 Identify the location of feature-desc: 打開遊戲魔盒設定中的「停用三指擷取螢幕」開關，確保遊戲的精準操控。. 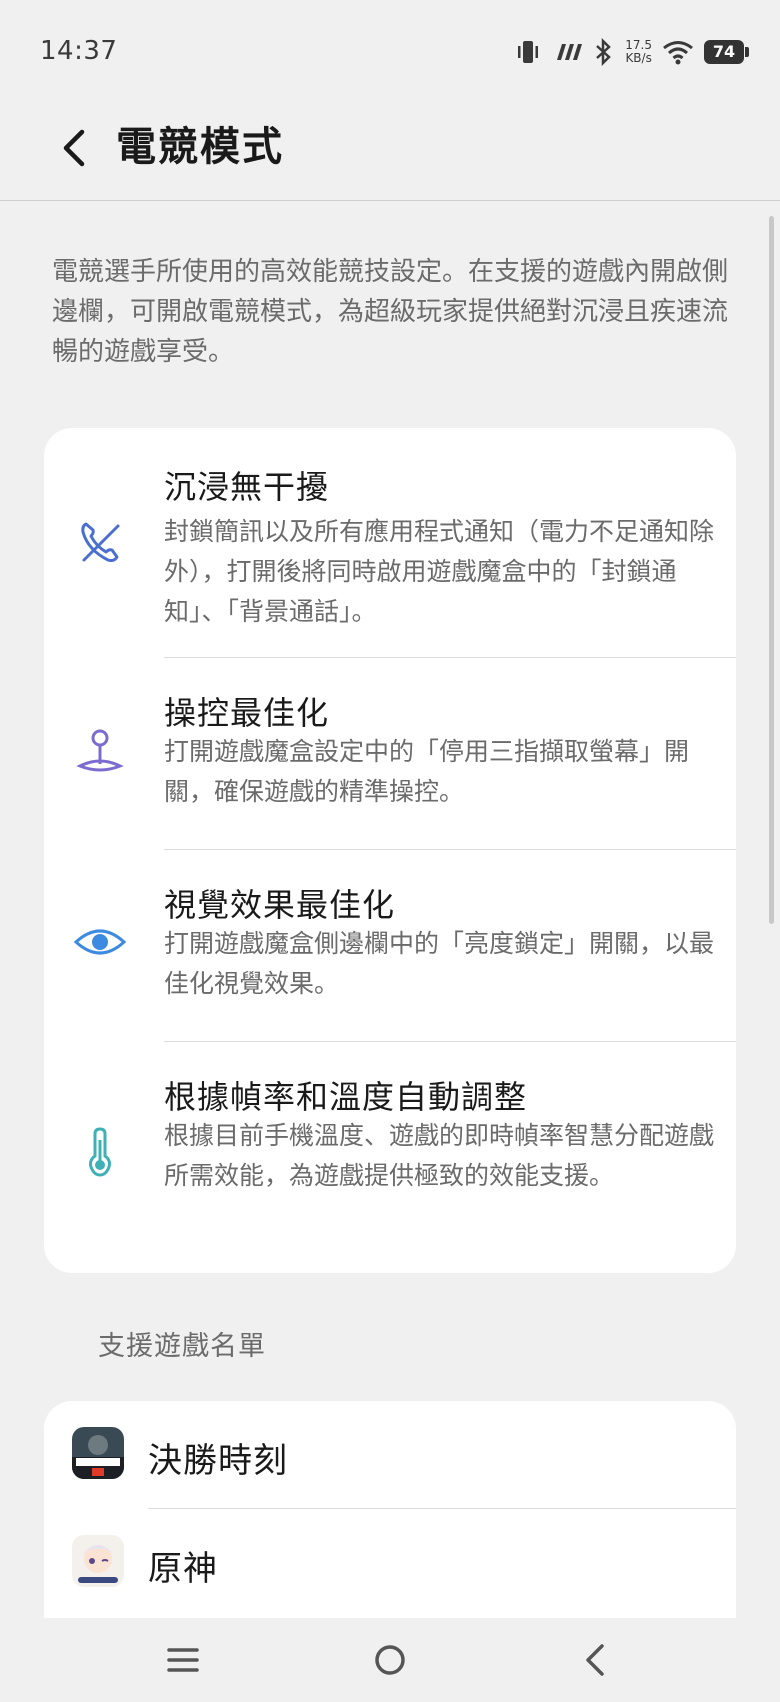
(427, 771).